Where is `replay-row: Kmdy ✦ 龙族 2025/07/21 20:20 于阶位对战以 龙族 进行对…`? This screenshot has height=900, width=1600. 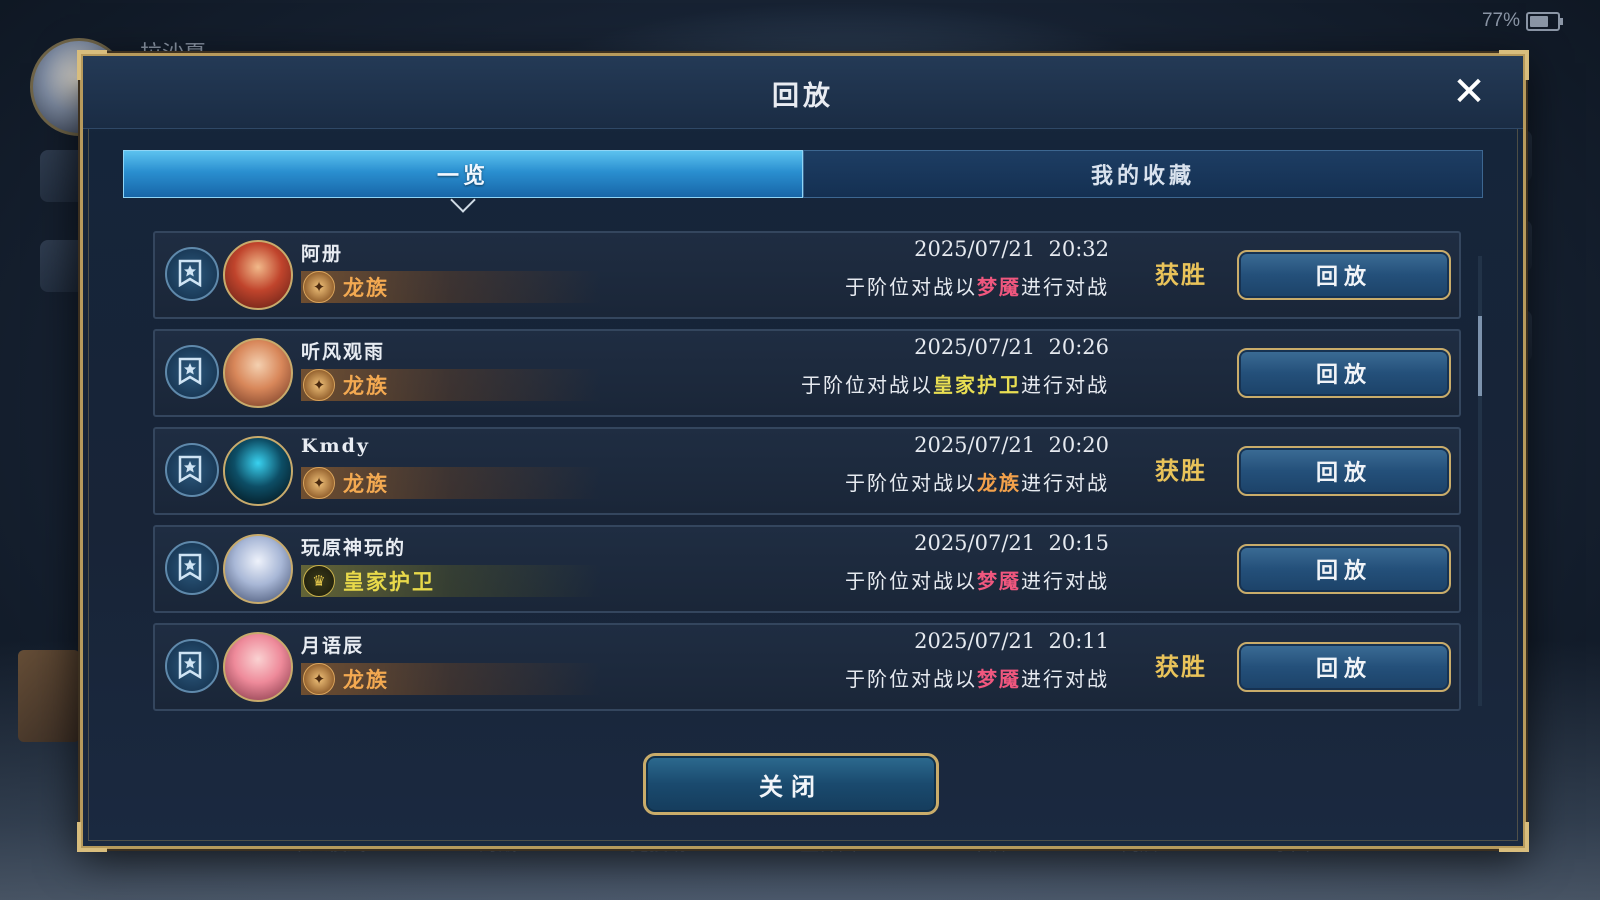 replay-row: Kmdy ✦ 龙族 2025/07/21 20:20 于阶位对战以 龙族 进行对… is located at coordinates (807, 471).